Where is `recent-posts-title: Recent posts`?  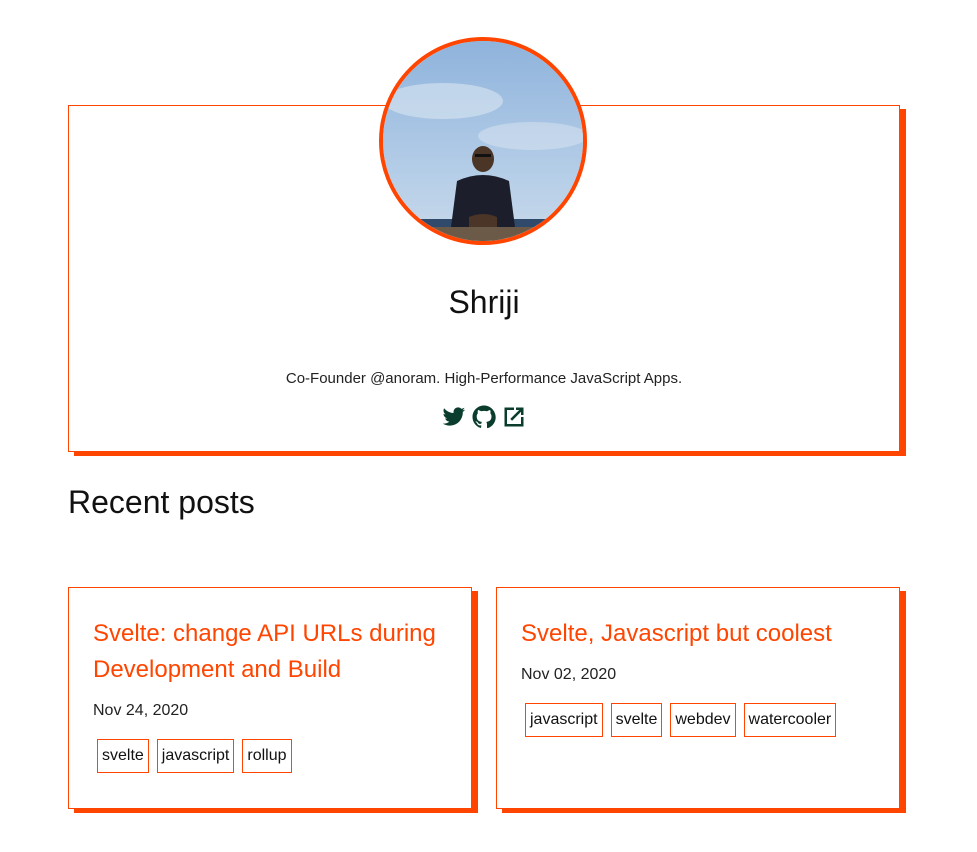
recent-posts-title: Recent posts is located at coordinates (161, 502).